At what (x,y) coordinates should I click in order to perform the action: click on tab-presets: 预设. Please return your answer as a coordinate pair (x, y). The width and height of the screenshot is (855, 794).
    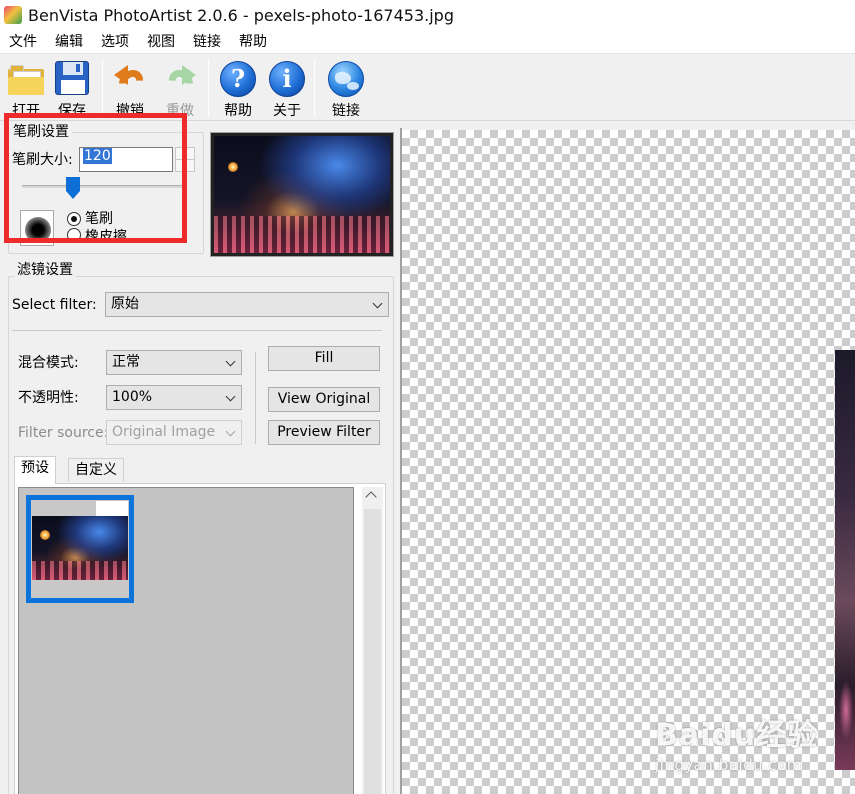
    Looking at the image, I should click on (35, 470).